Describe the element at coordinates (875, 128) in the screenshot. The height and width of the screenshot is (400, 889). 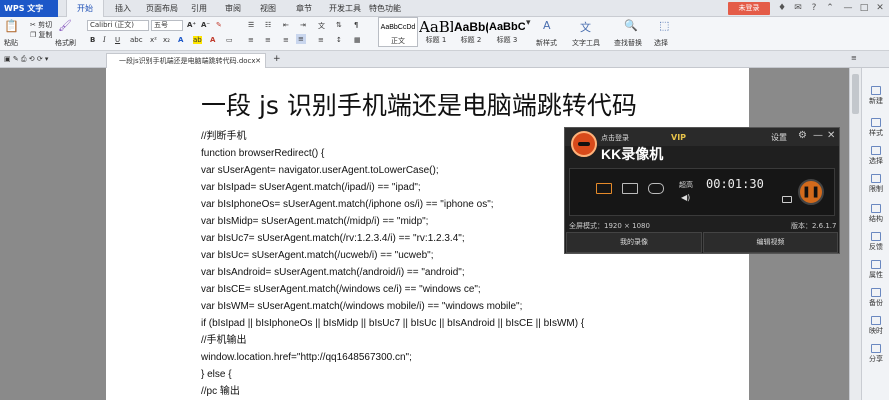
I see `sidebar-item-style: 样式` at that location.